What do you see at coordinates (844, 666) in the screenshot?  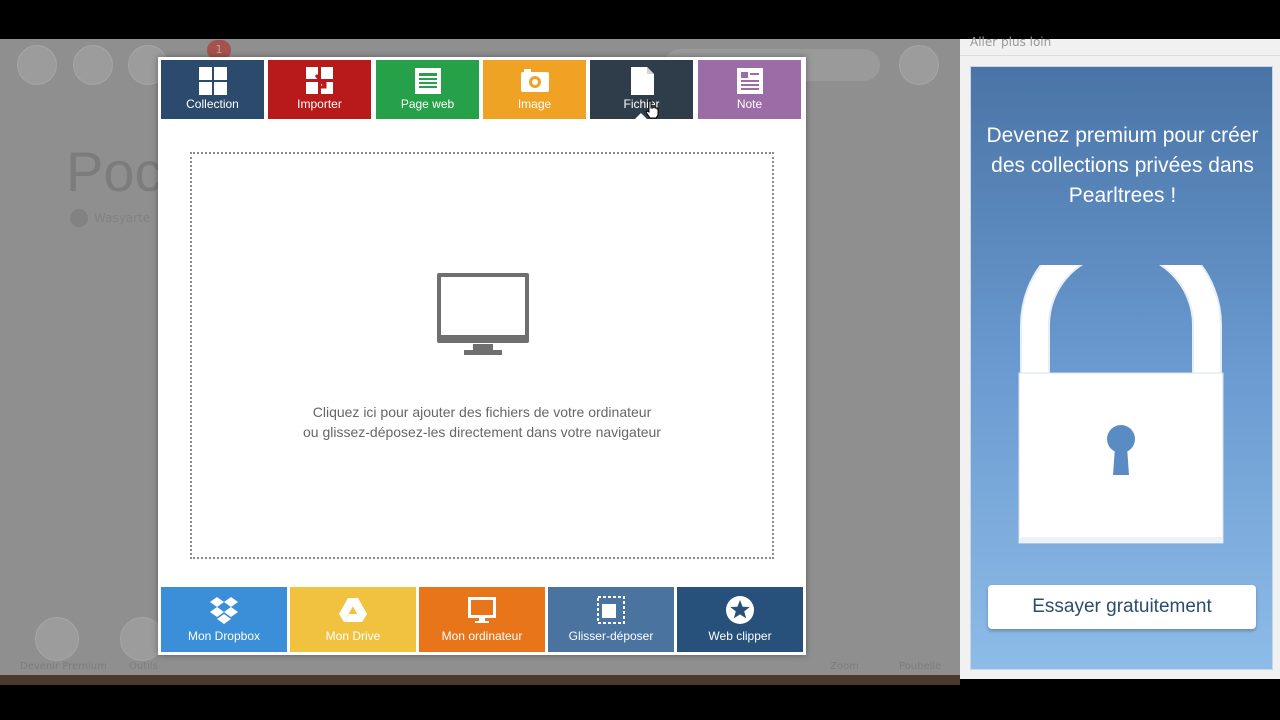 I see `bg-label-zoom: Zoom` at bounding box center [844, 666].